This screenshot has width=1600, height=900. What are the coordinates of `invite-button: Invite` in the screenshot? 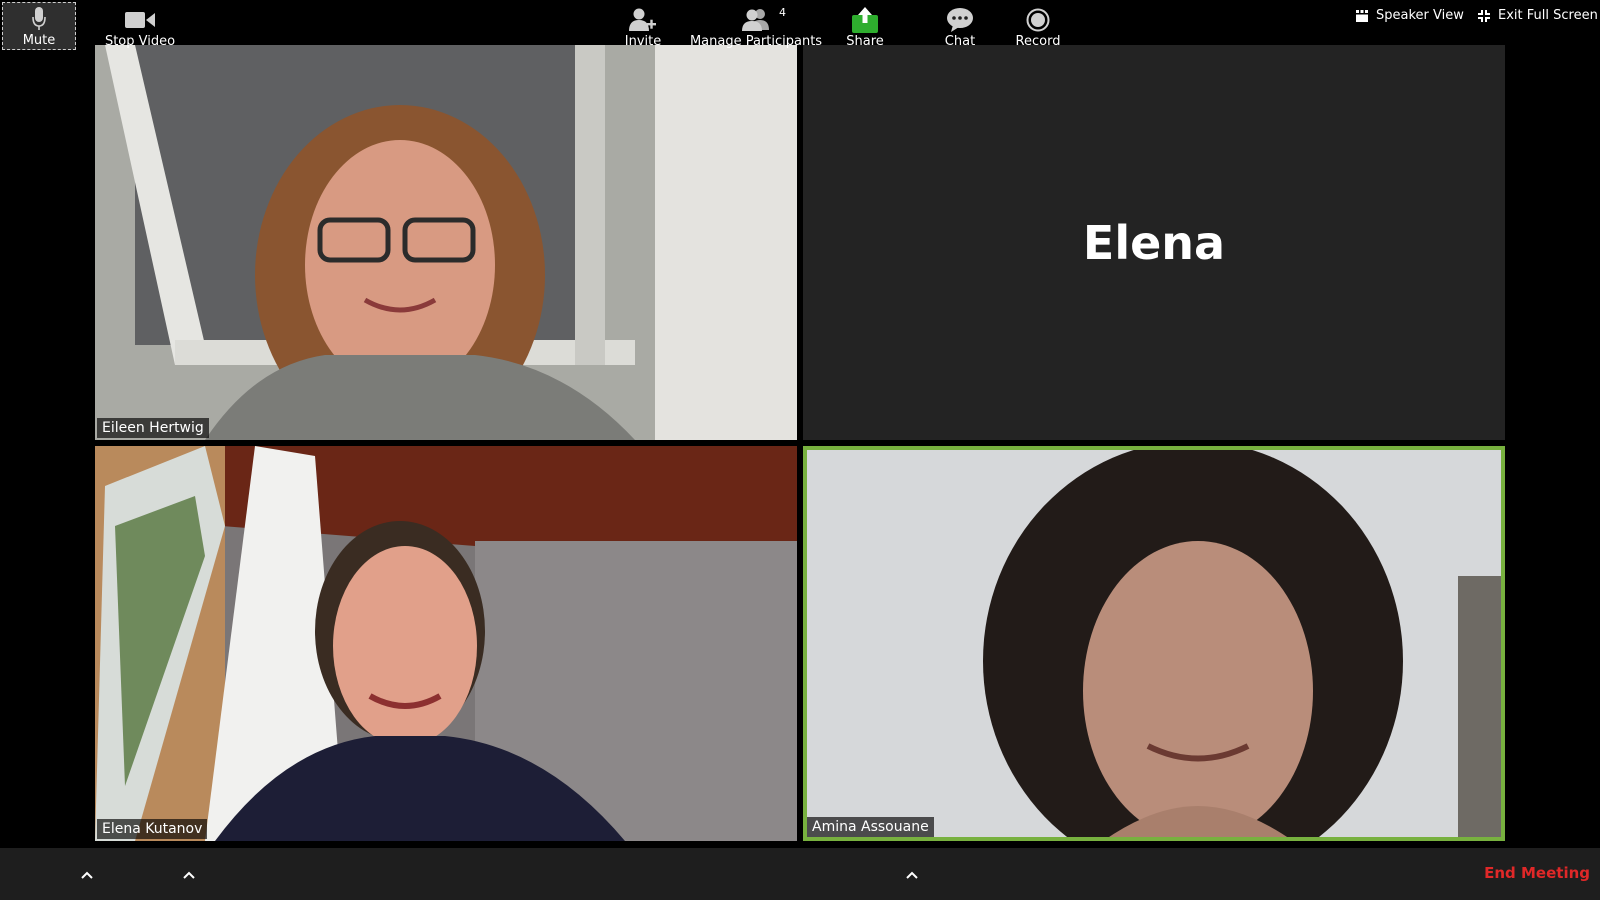 It's located at (643, 26).